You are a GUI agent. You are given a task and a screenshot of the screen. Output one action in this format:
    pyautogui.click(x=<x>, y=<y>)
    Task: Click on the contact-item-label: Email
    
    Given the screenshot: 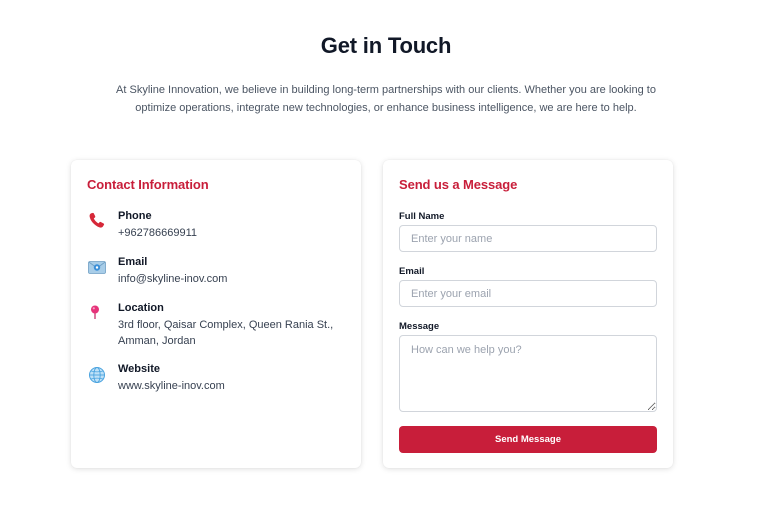 What is the action you would take?
    pyautogui.click(x=133, y=262)
    